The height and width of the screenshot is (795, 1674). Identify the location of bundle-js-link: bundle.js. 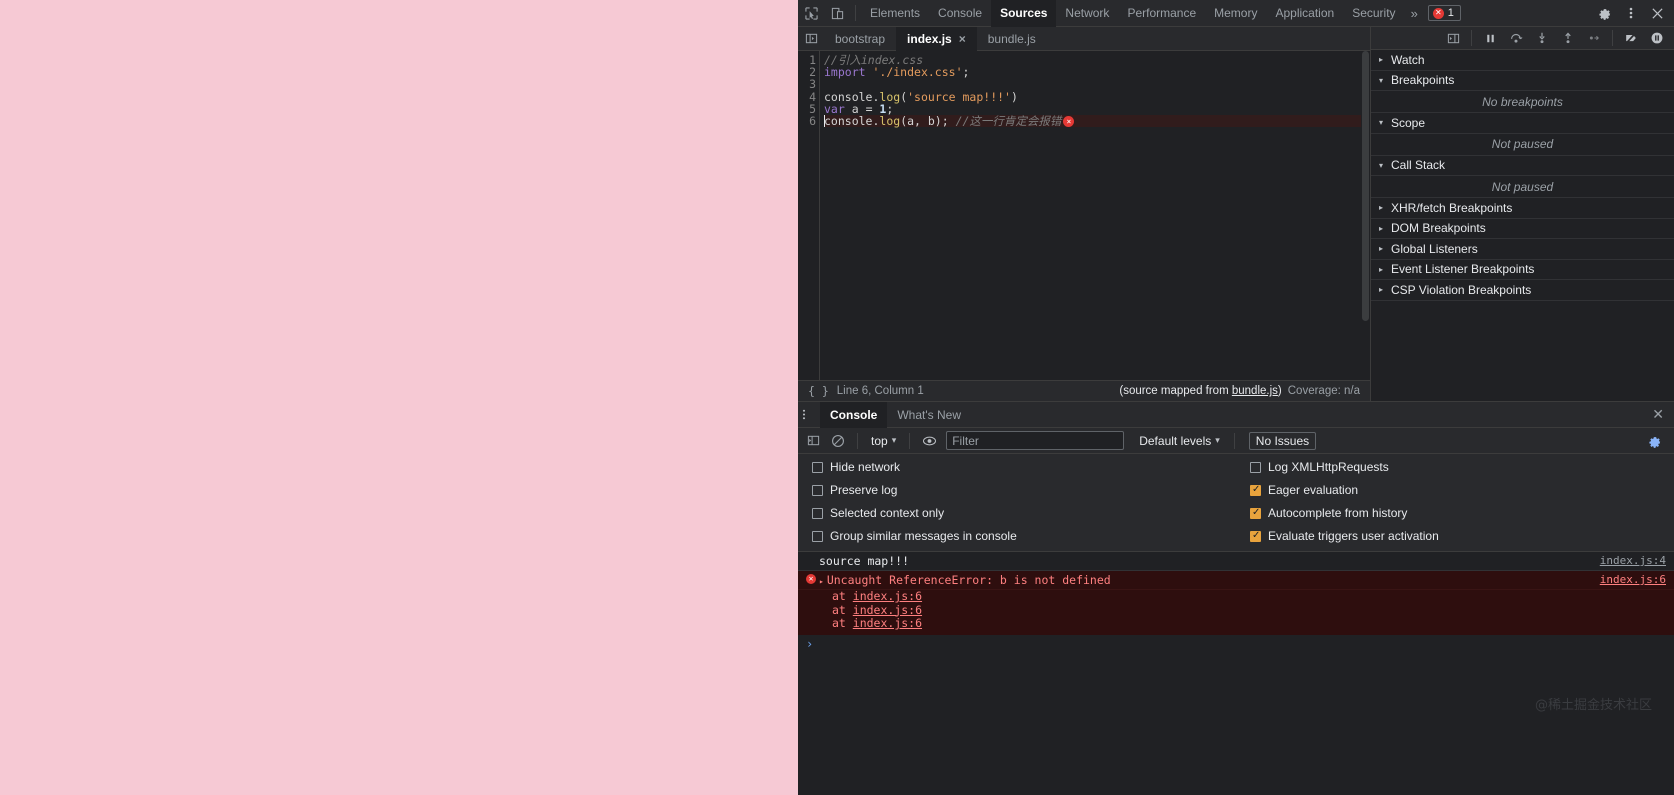
(1255, 391).